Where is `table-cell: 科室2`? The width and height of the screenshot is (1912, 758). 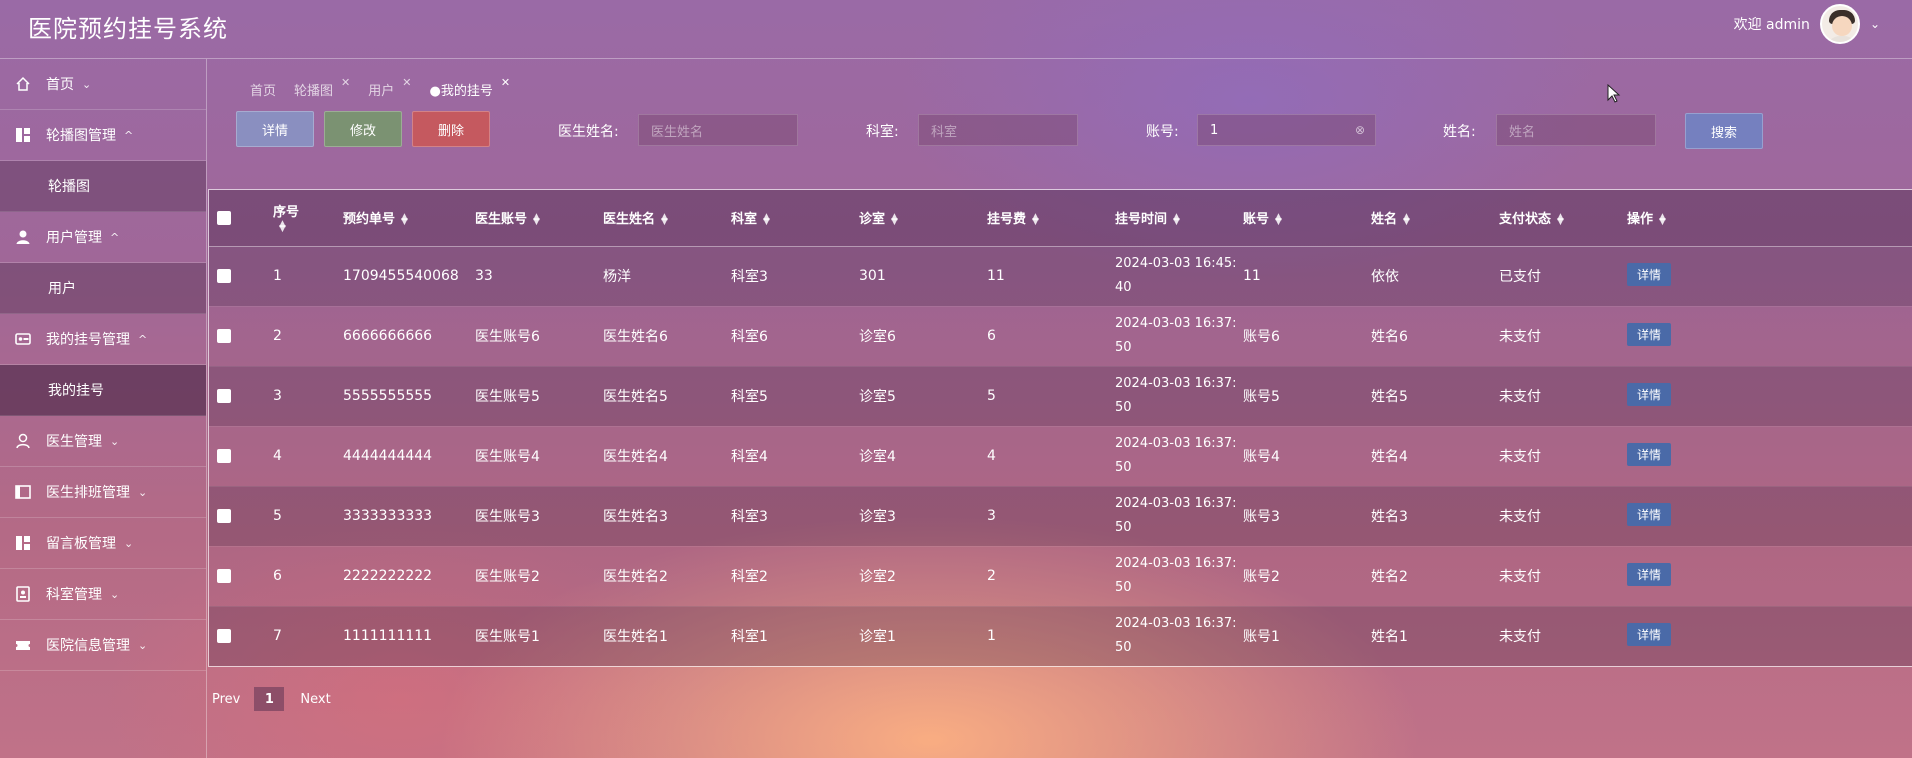 table-cell: 科室2 is located at coordinates (749, 577).